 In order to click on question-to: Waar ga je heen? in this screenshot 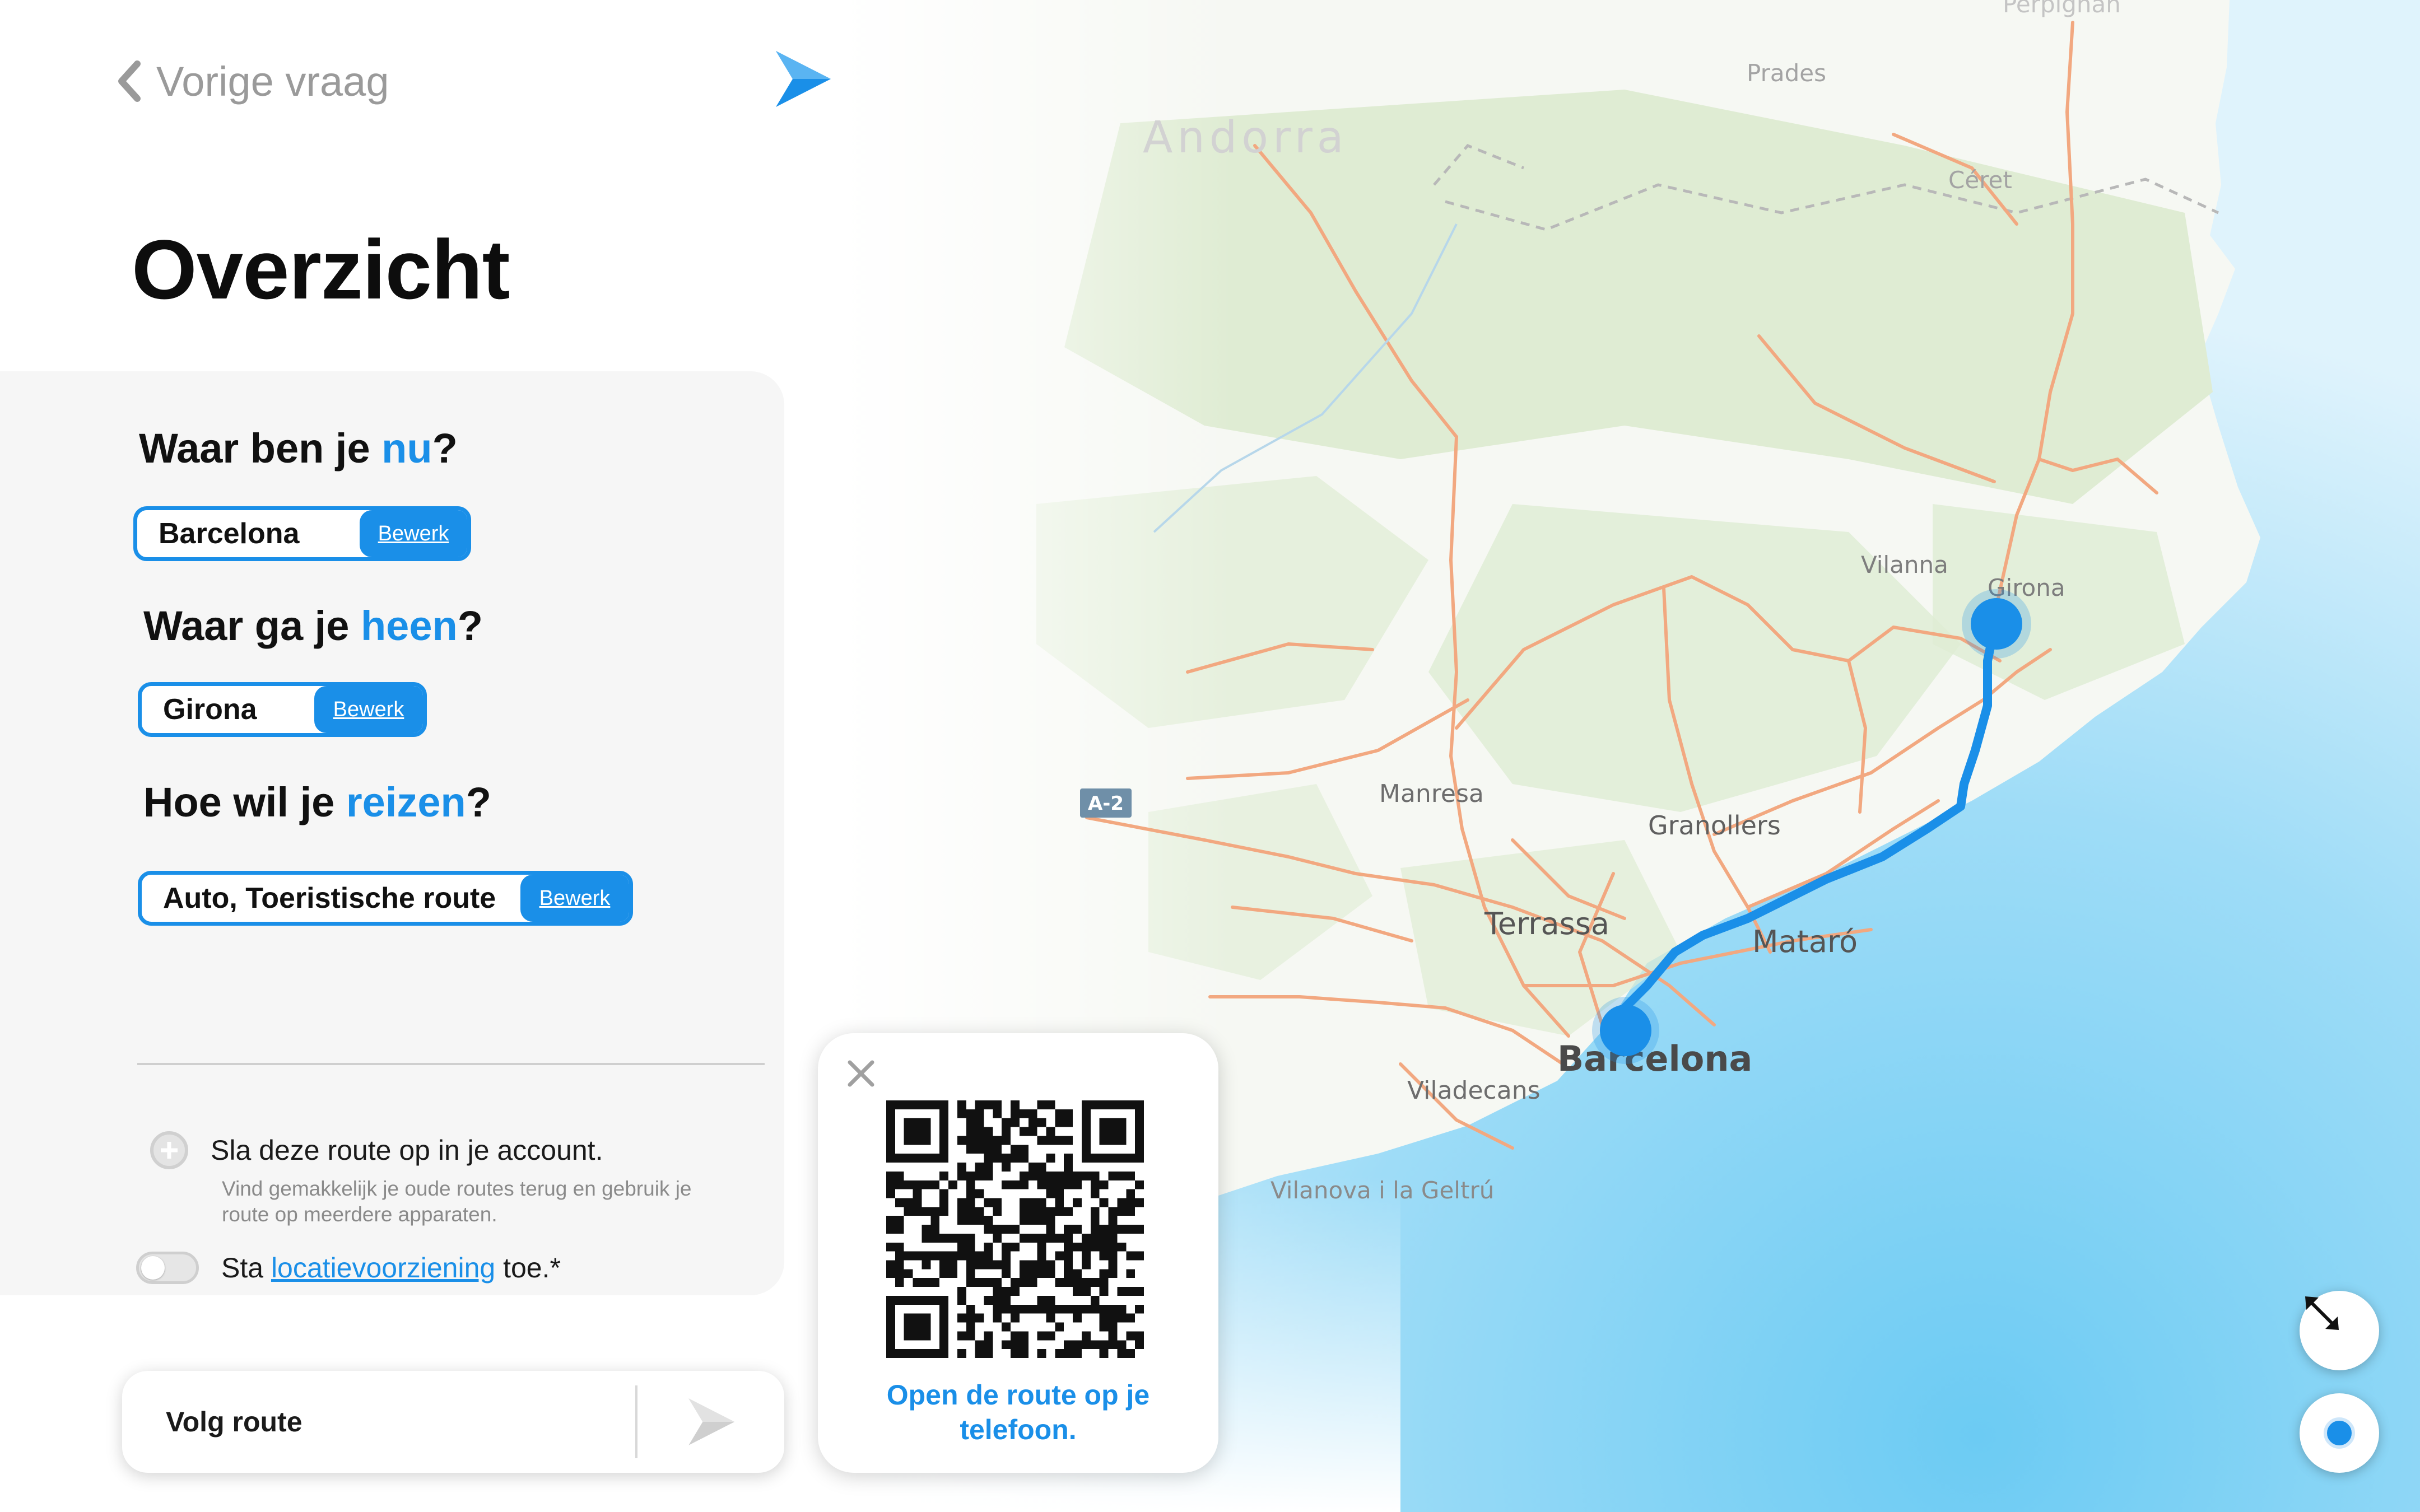, I will do `click(313, 626)`.